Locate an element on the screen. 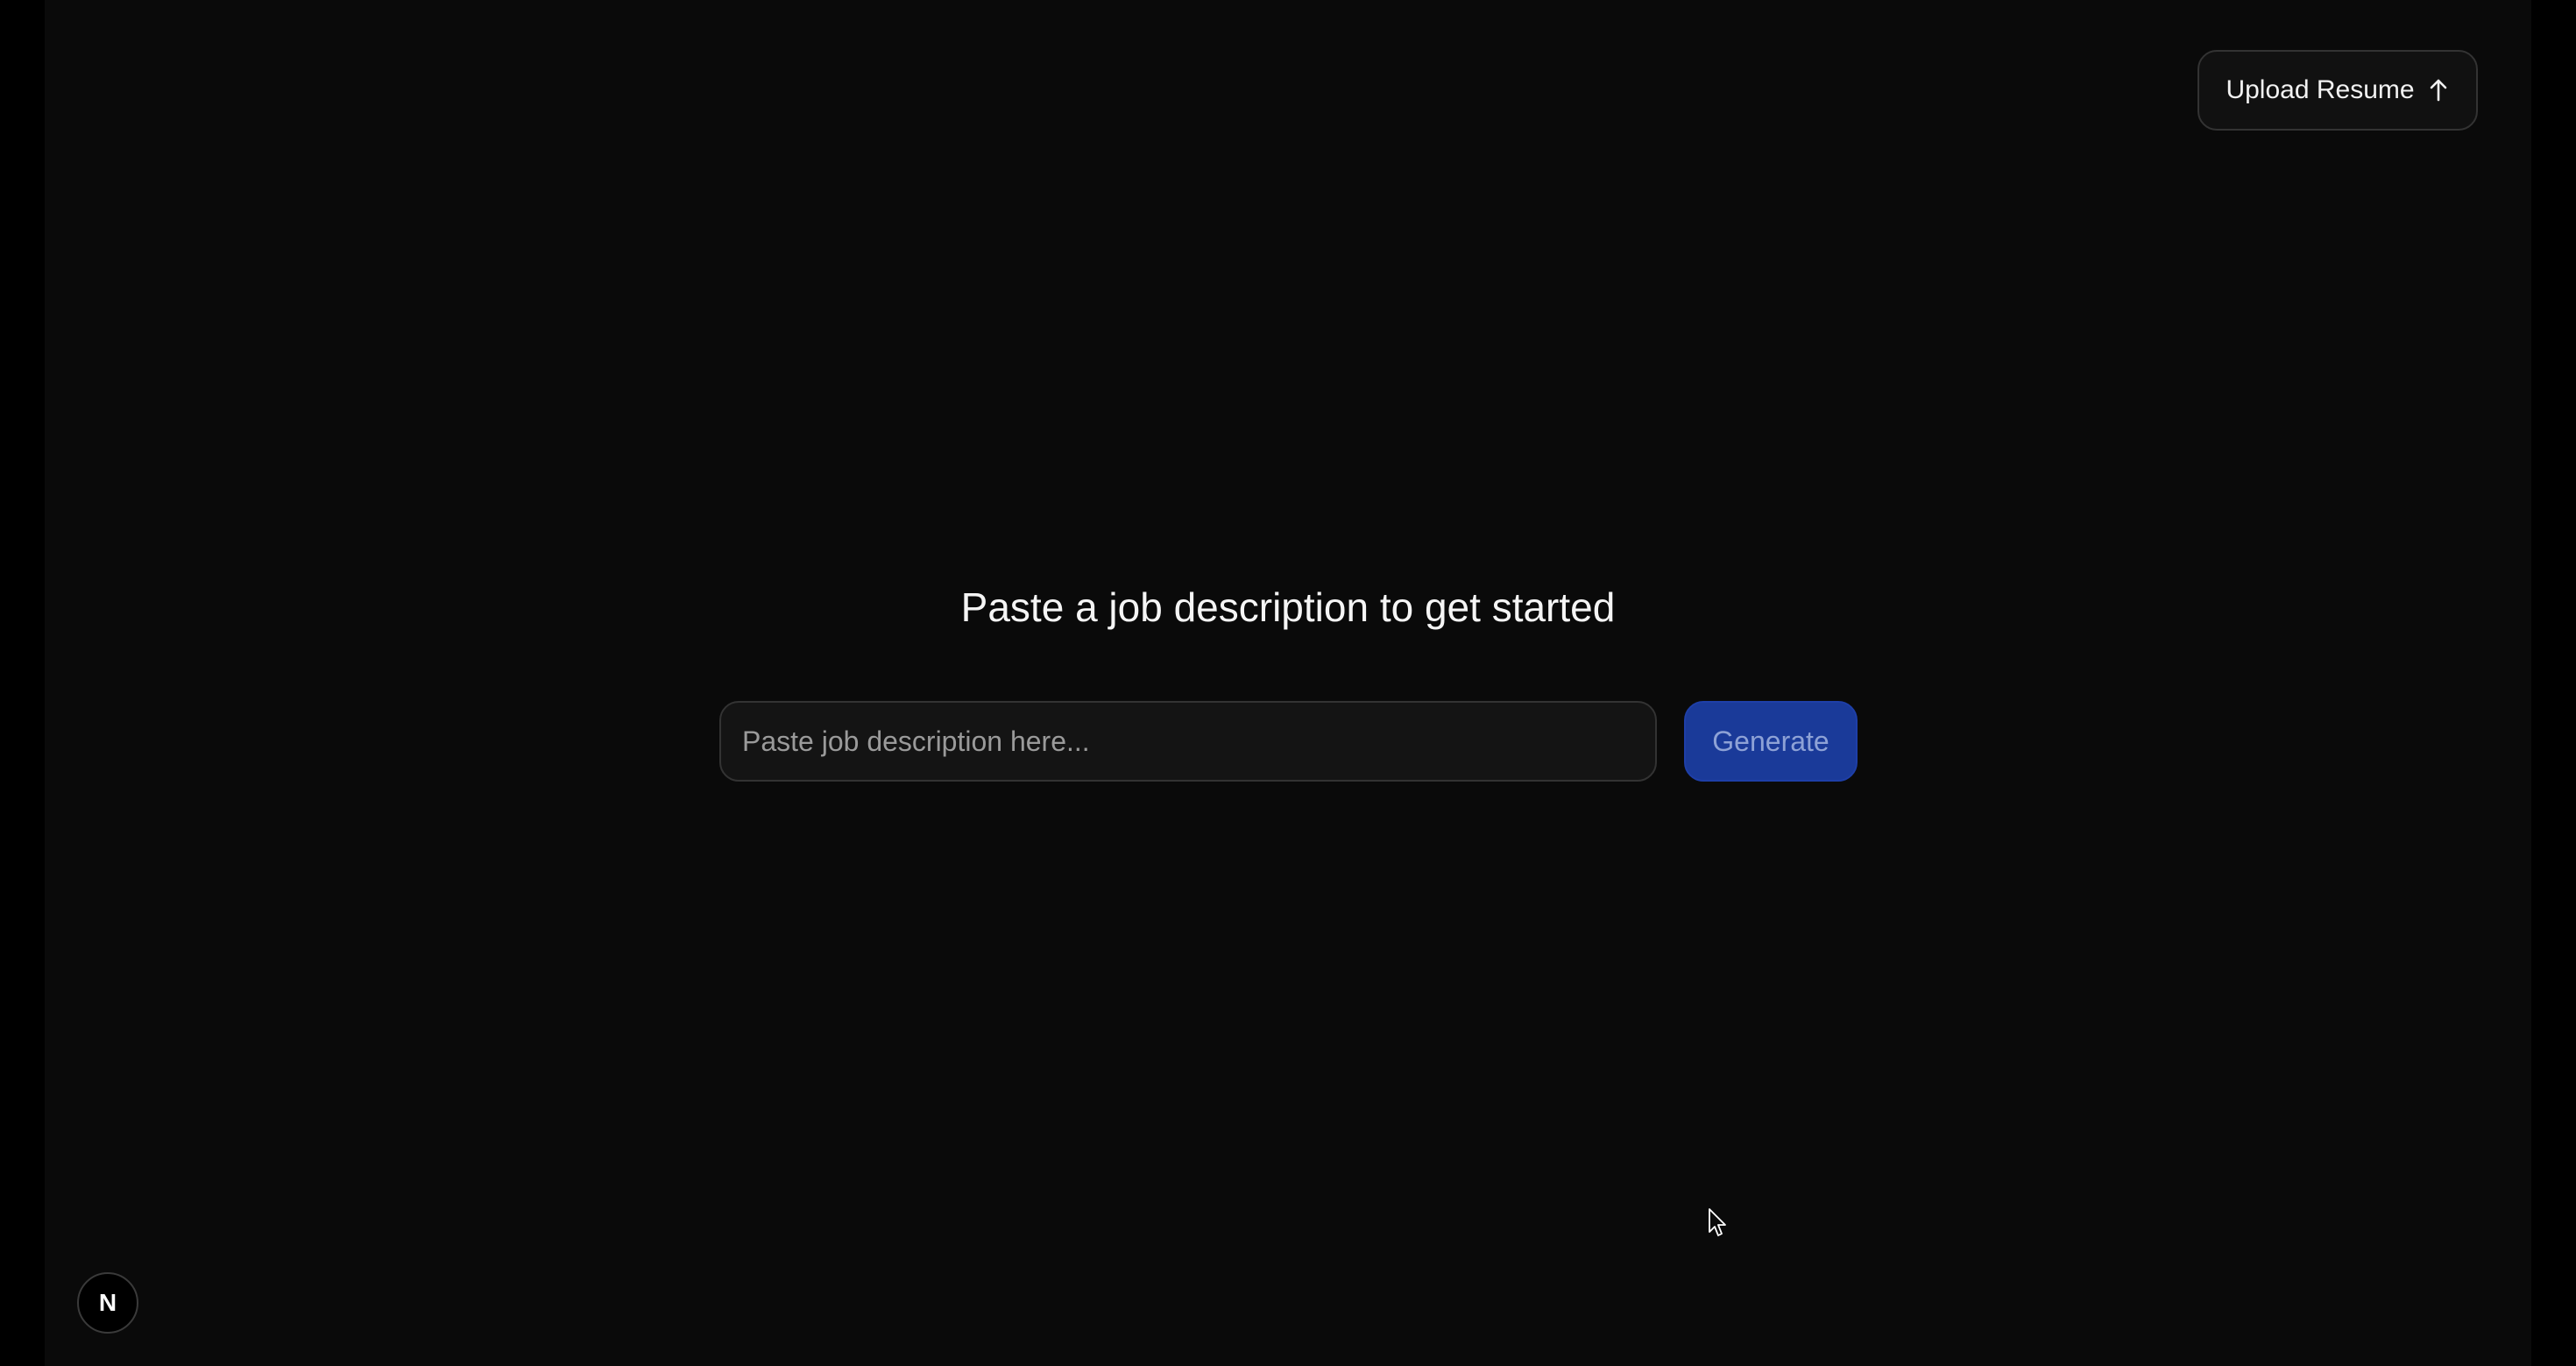 This screenshot has height=1366, width=2576. upload-resume-label: Upload Resume is located at coordinates (2320, 89).